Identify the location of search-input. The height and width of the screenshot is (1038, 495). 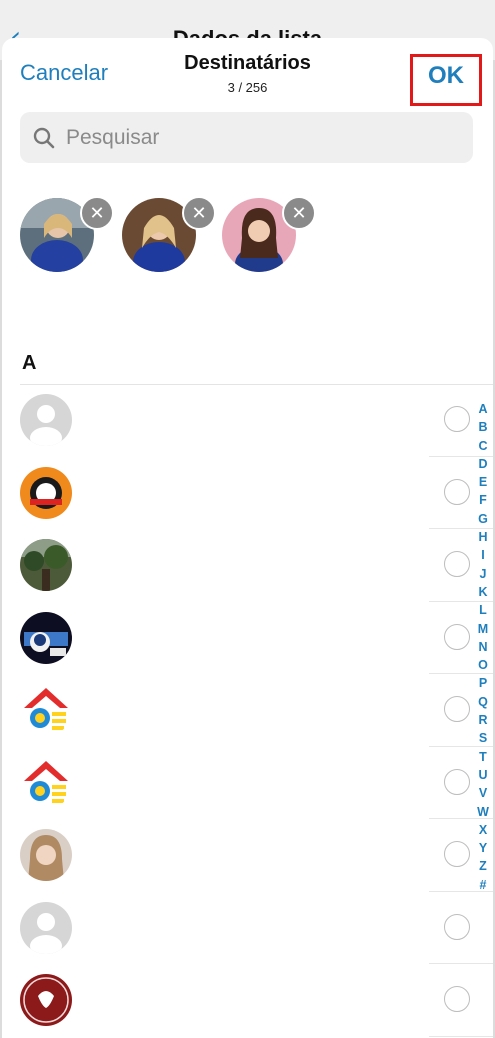
(256, 137).